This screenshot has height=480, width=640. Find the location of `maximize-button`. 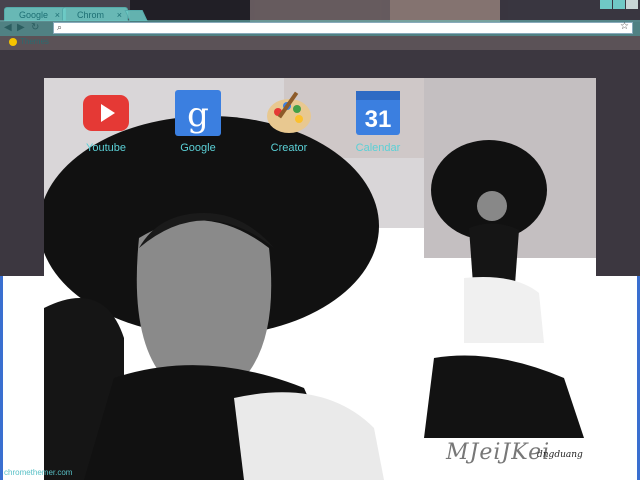

maximize-button is located at coordinates (619, 4).